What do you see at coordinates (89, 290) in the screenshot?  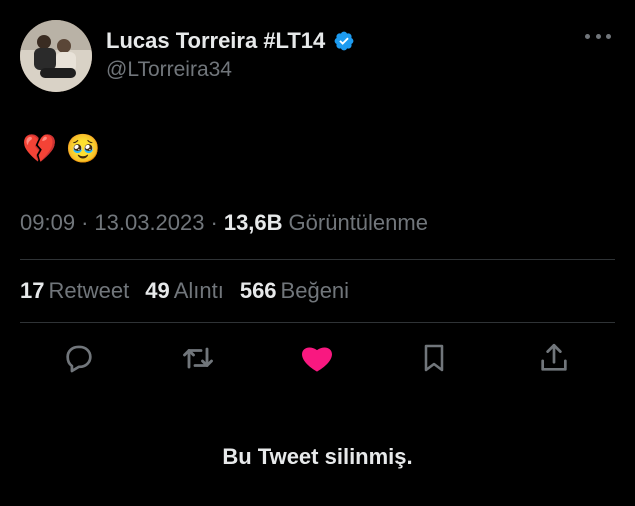 I see `retweets-label: Retweet` at bounding box center [89, 290].